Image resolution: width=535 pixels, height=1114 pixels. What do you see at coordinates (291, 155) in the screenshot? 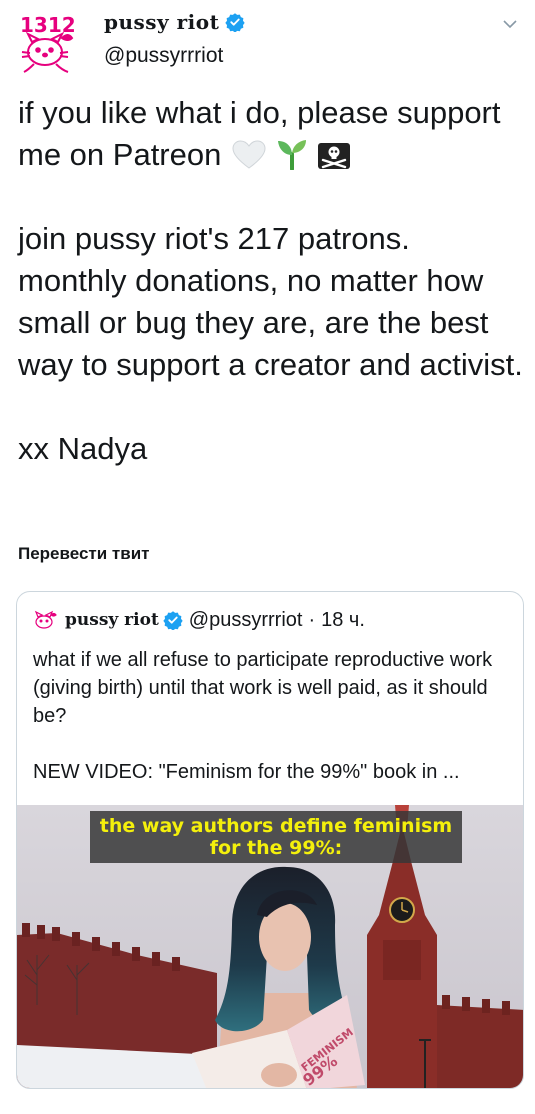
I see `seedling-emoji` at bounding box center [291, 155].